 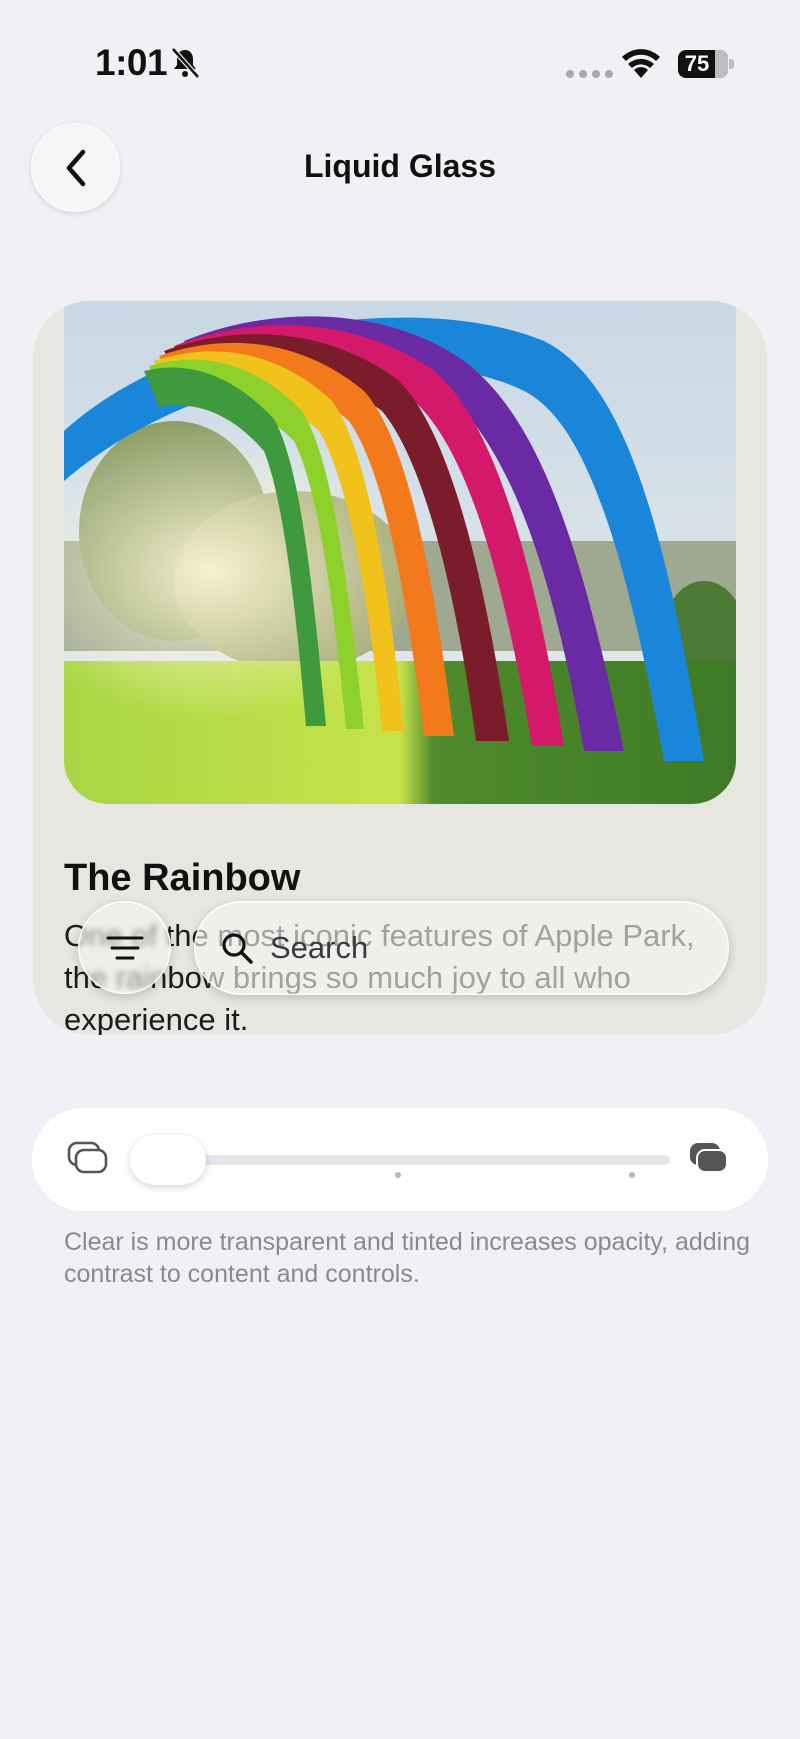 I want to click on menu-button, so click(x=124, y=947).